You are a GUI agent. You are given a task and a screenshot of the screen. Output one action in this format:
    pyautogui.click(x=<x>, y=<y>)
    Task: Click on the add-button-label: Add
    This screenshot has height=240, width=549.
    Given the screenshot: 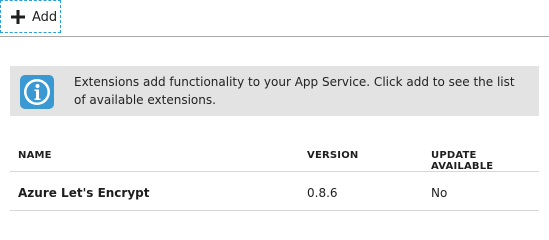 What is the action you would take?
    pyautogui.click(x=45, y=17)
    